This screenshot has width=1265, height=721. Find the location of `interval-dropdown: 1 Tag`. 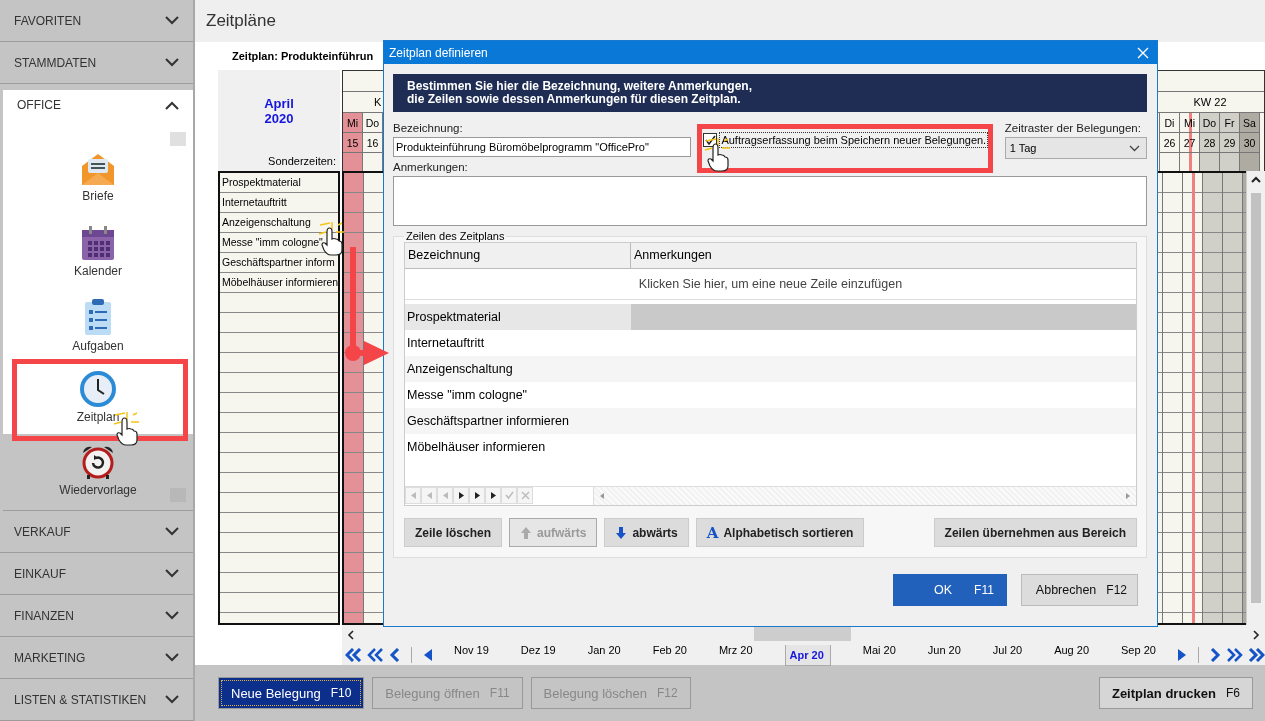

interval-dropdown: 1 Tag is located at coordinates (1075, 148).